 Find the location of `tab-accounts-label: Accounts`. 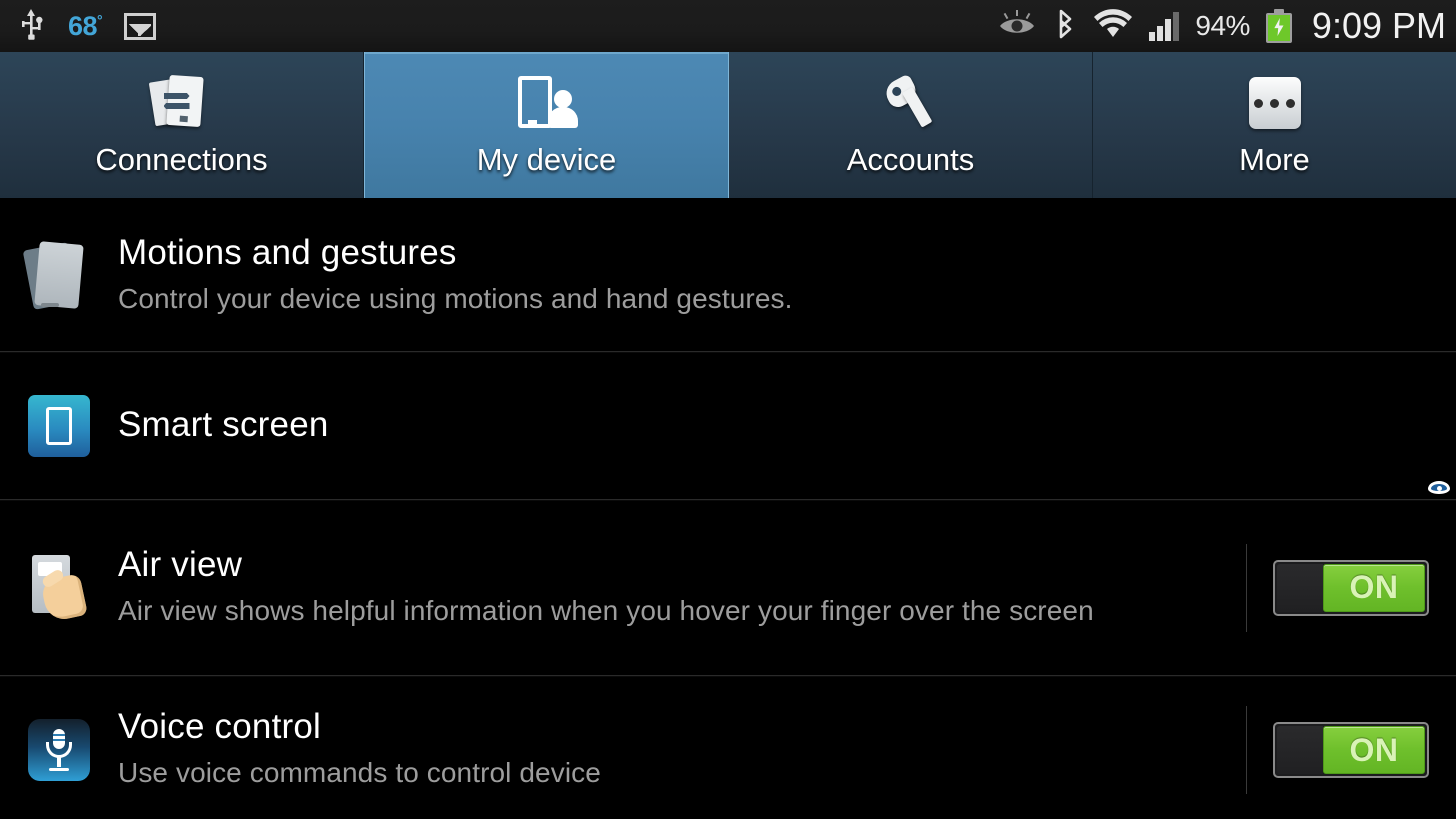

tab-accounts-label: Accounts is located at coordinates (910, 159).